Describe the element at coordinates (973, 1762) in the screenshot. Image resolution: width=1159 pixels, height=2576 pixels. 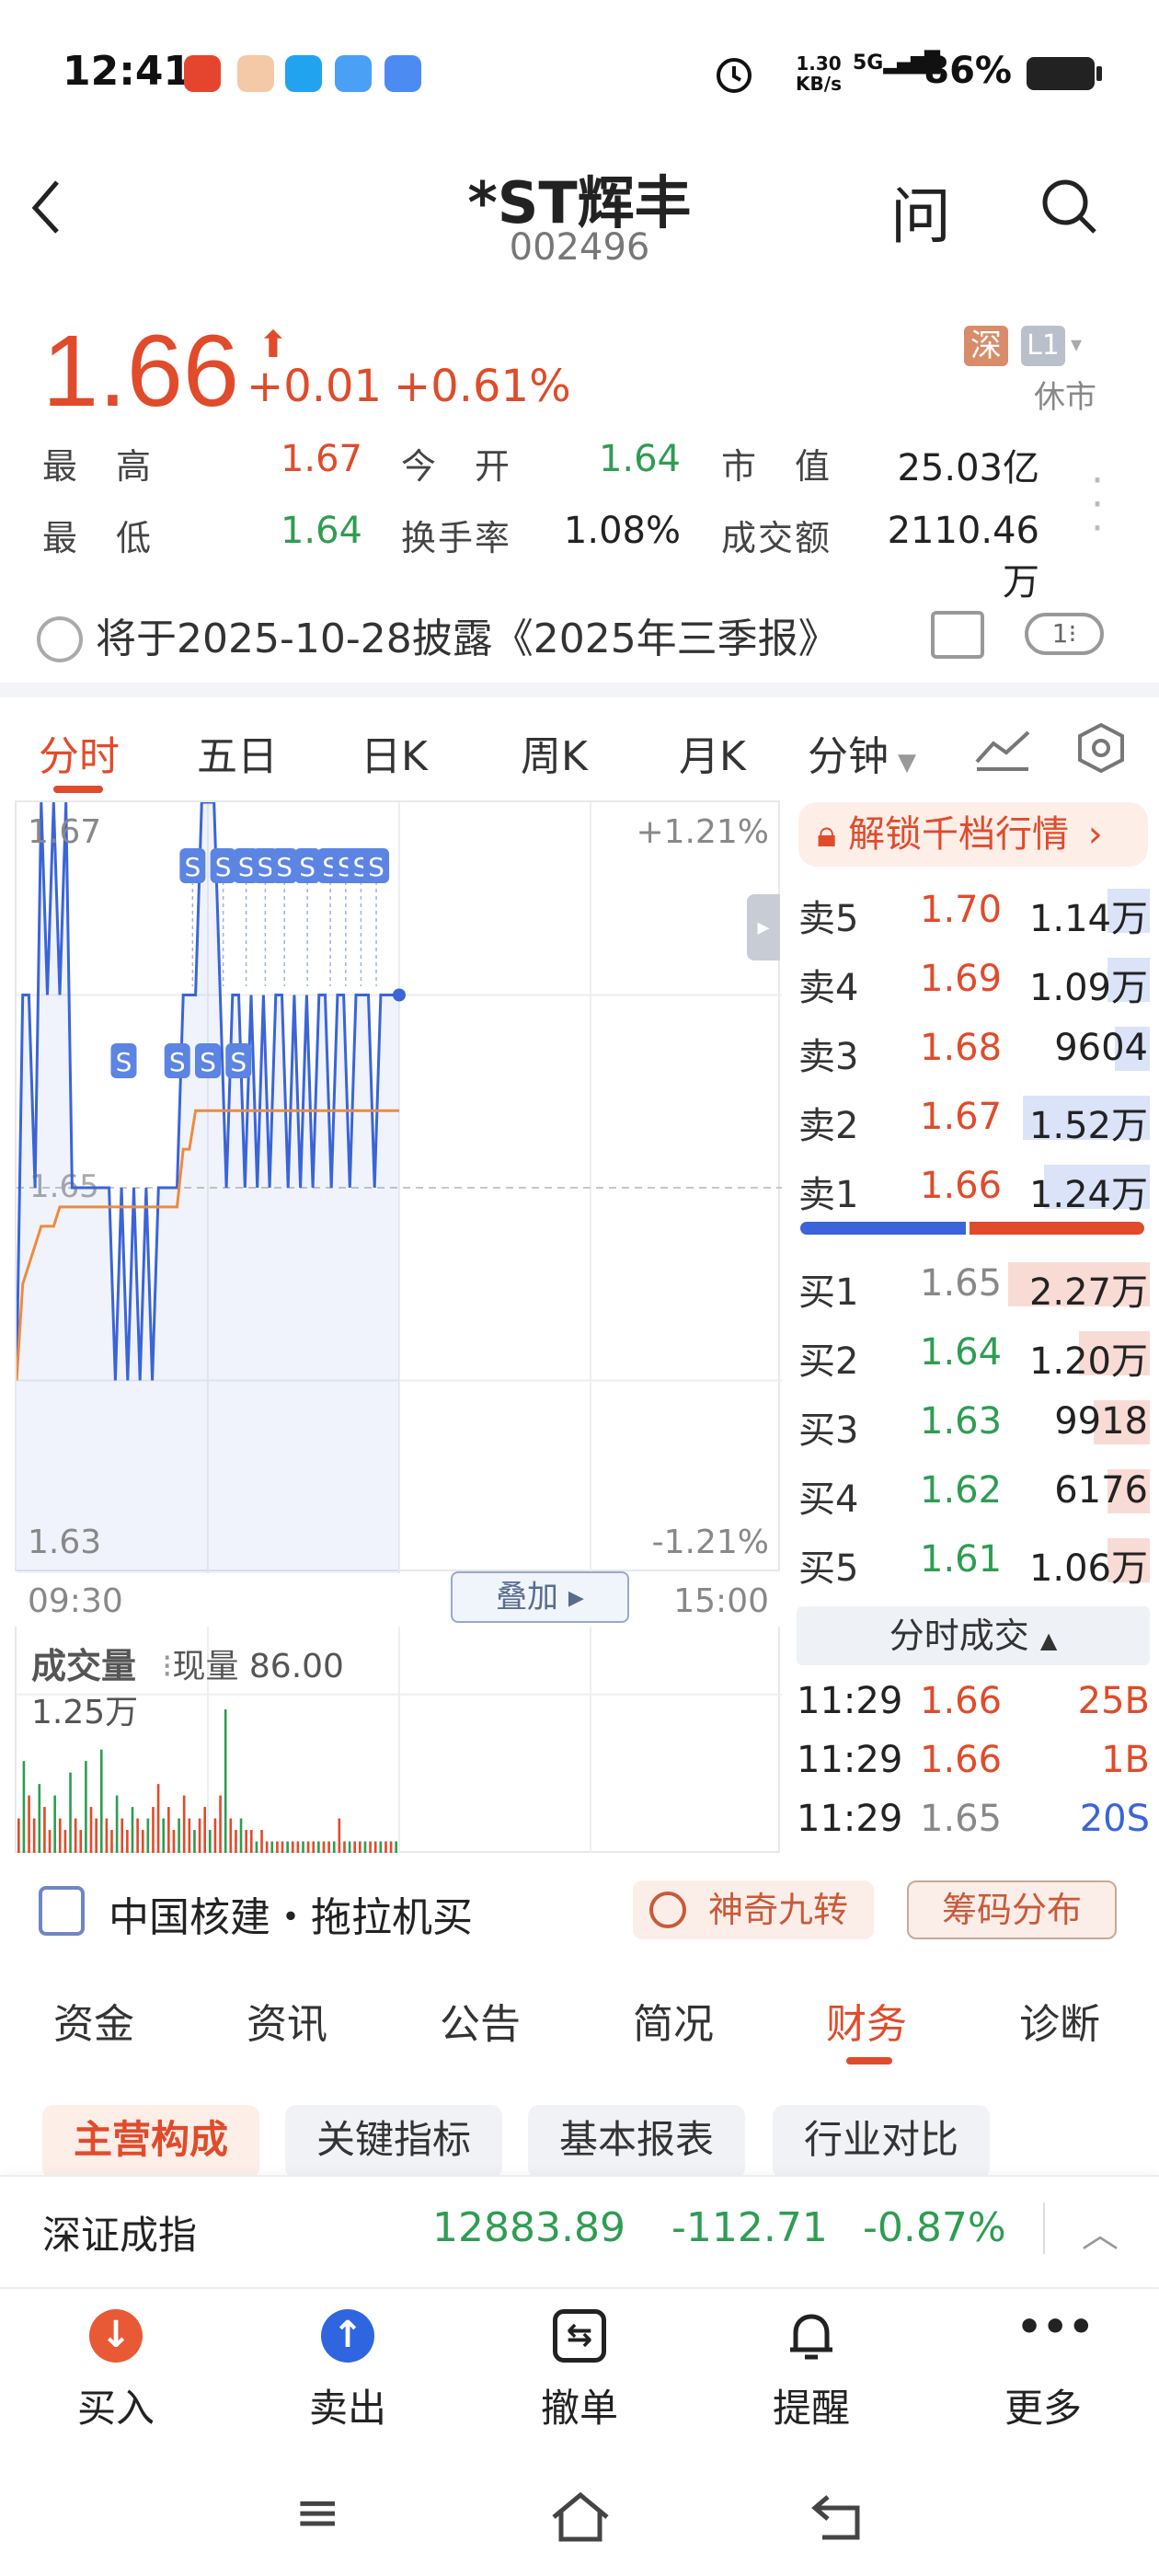
I see `trade-row: 11:29 1.66 1B` at that location.